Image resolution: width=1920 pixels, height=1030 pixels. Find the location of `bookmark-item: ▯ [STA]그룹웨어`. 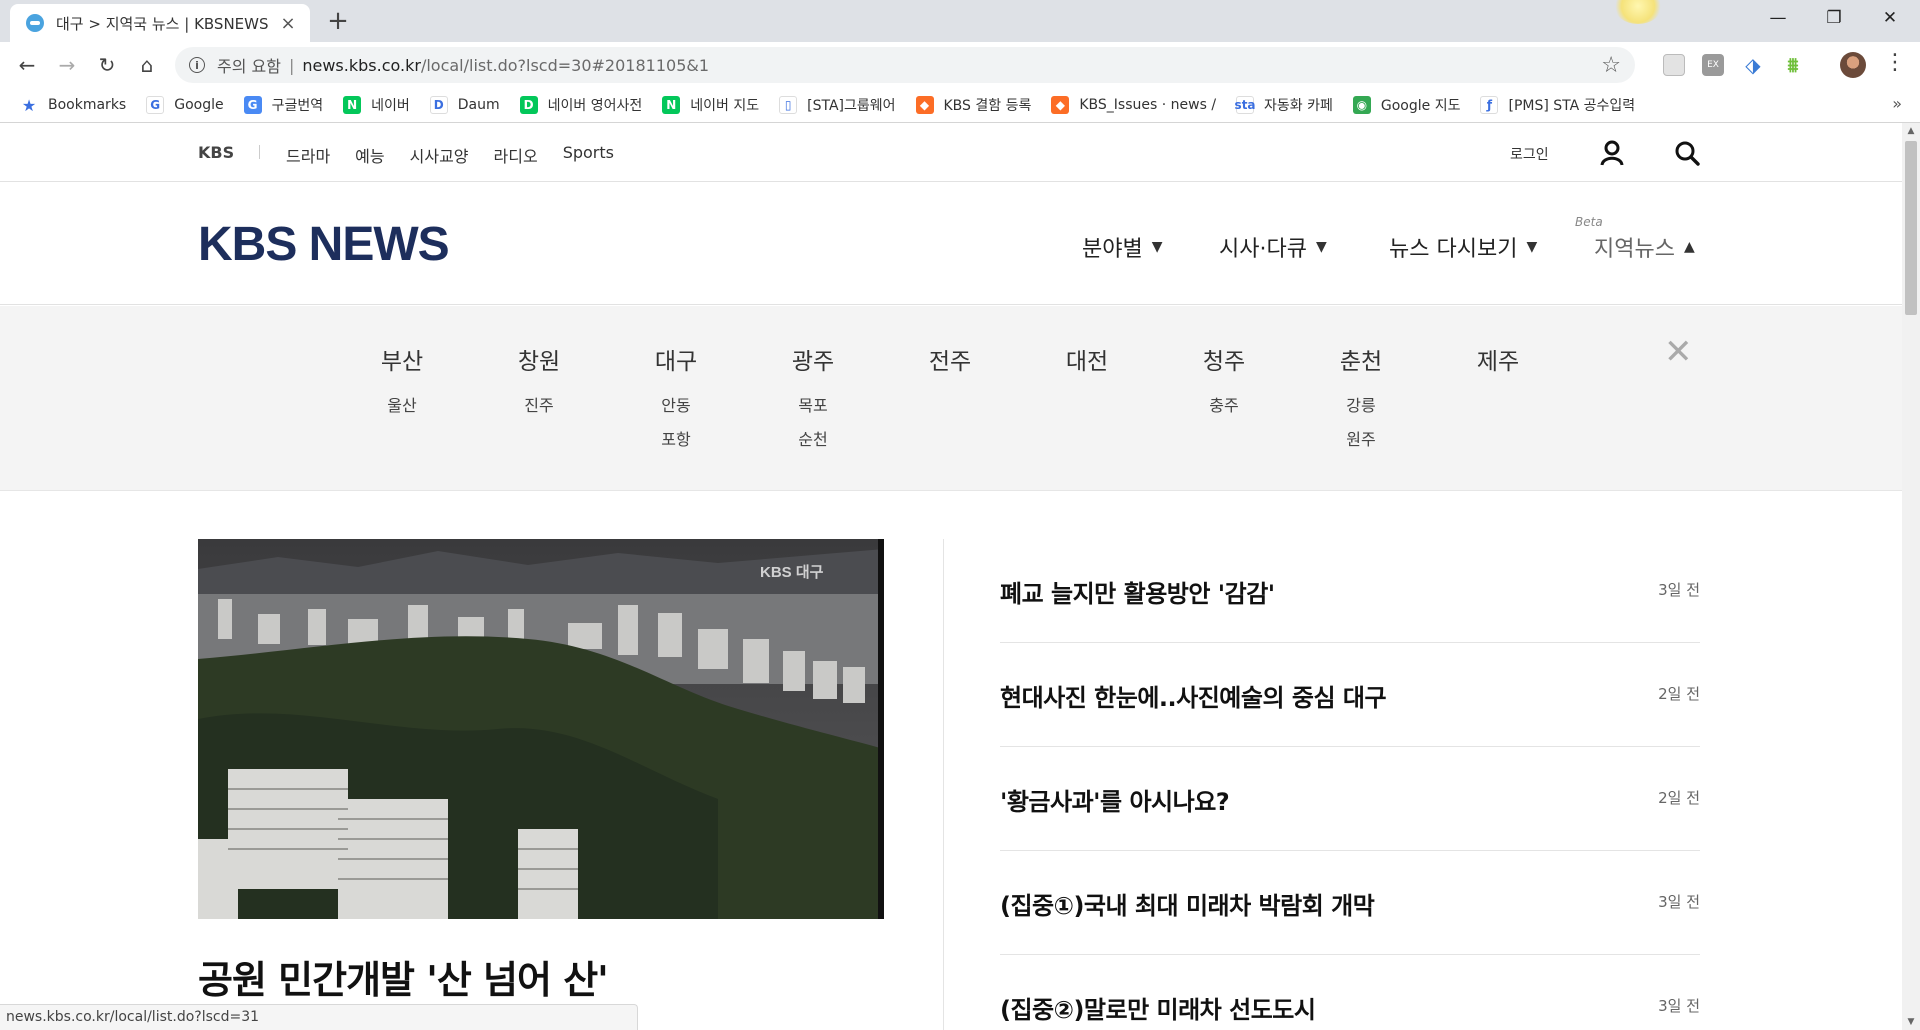

bookmark-item: ▯ [STA]그룹웨어 is located at coordinates (837, 105).